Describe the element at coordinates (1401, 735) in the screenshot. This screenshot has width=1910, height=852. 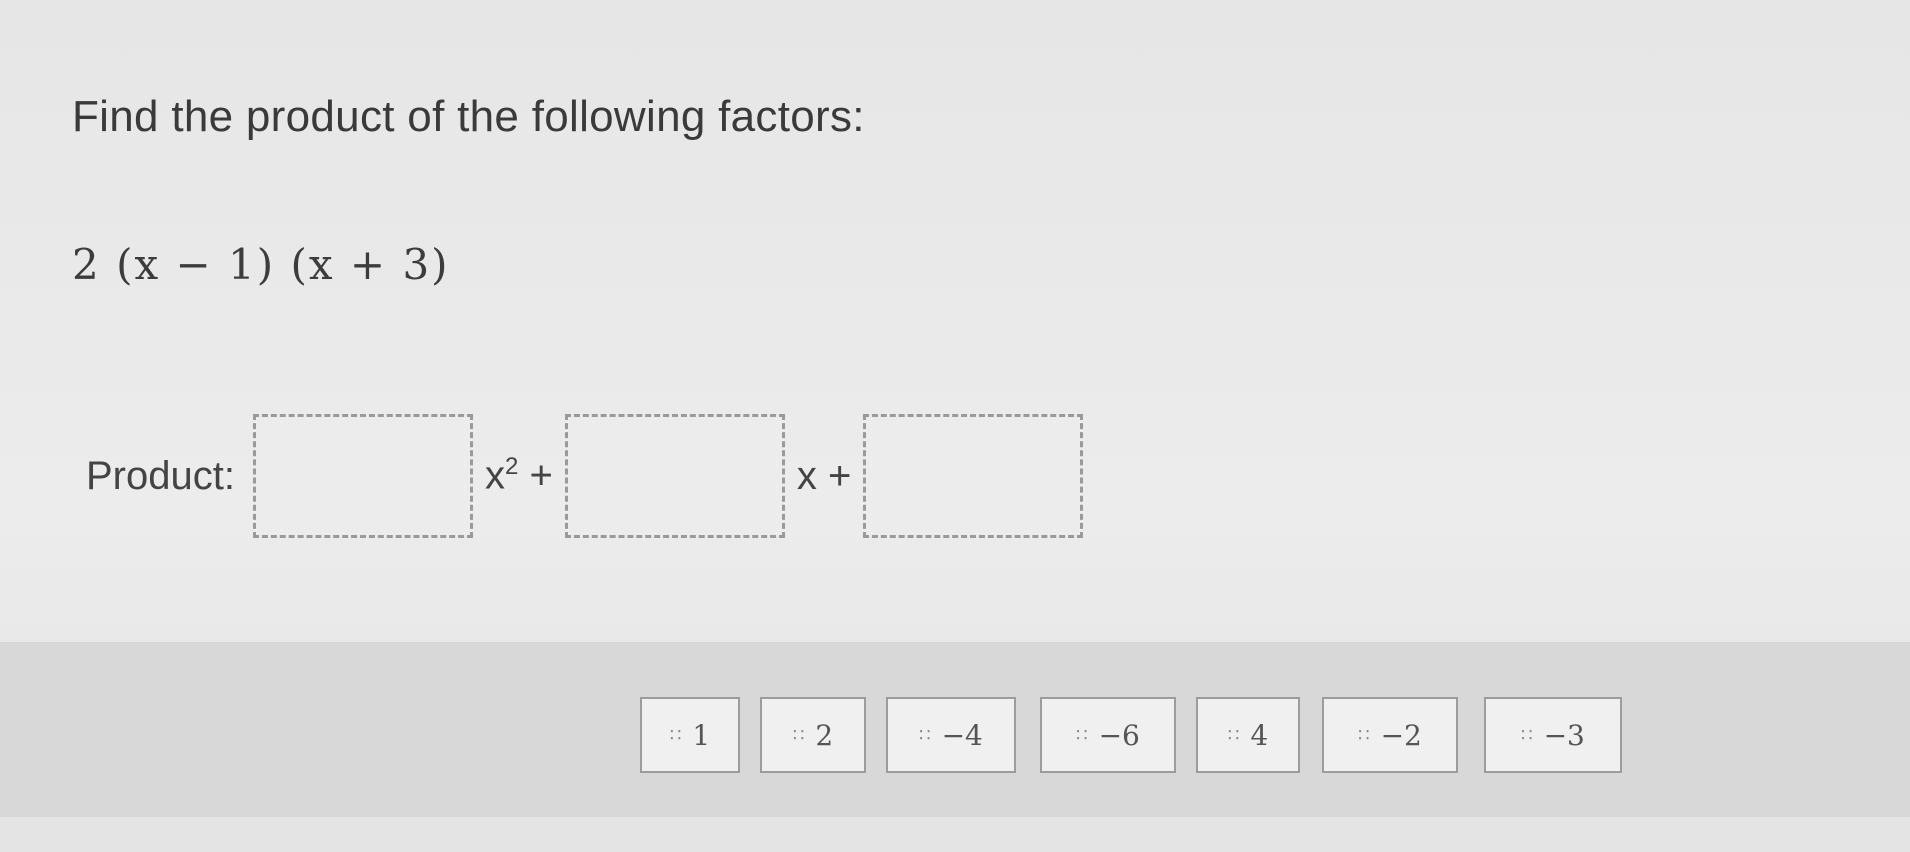
I see `tile-value: −2` at that location.